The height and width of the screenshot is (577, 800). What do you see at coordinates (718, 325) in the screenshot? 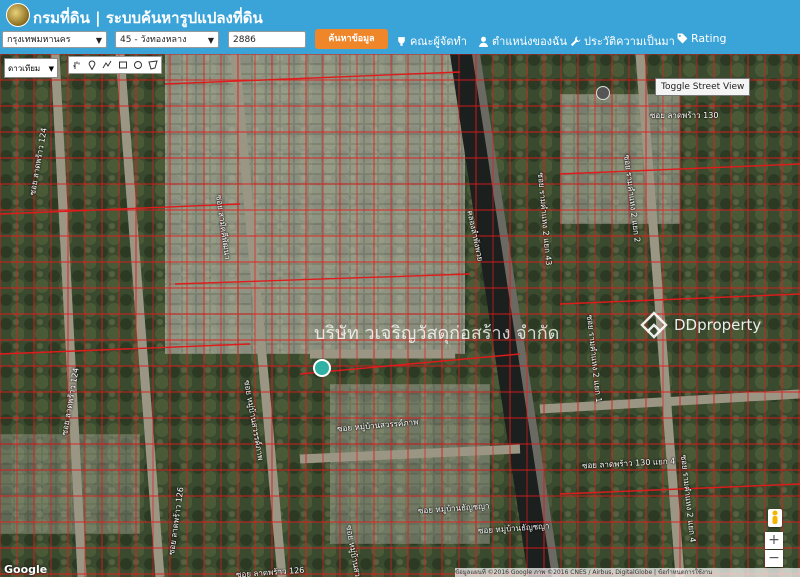
I see `ddproperty-text: DDproperty` at bounding box center [718, 325].